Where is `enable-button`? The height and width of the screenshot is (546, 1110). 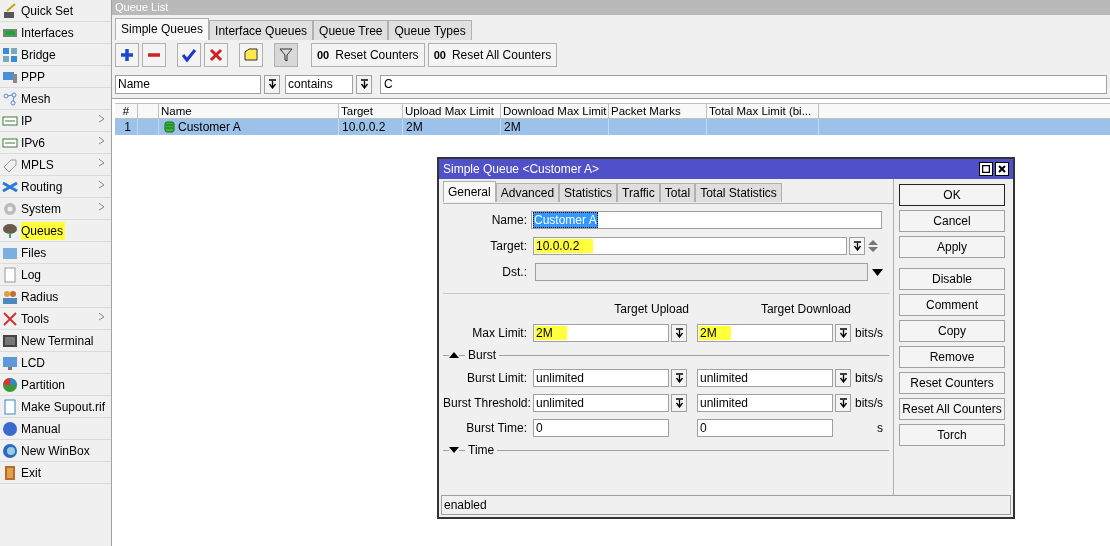 enable-button is located at coordinates (189, 55).